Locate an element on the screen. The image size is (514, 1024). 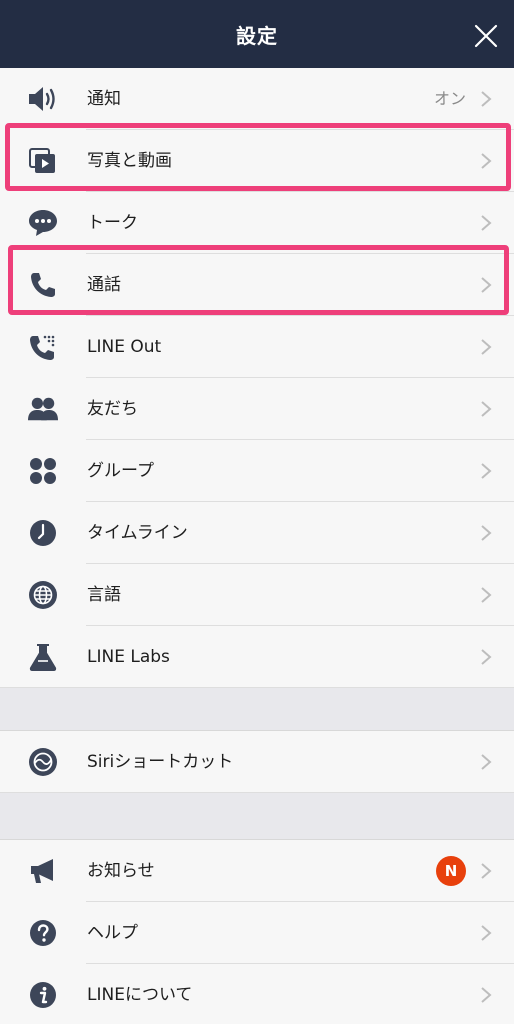
settings-item-notifications: 通知 オン is located at coordinates (257, 99).